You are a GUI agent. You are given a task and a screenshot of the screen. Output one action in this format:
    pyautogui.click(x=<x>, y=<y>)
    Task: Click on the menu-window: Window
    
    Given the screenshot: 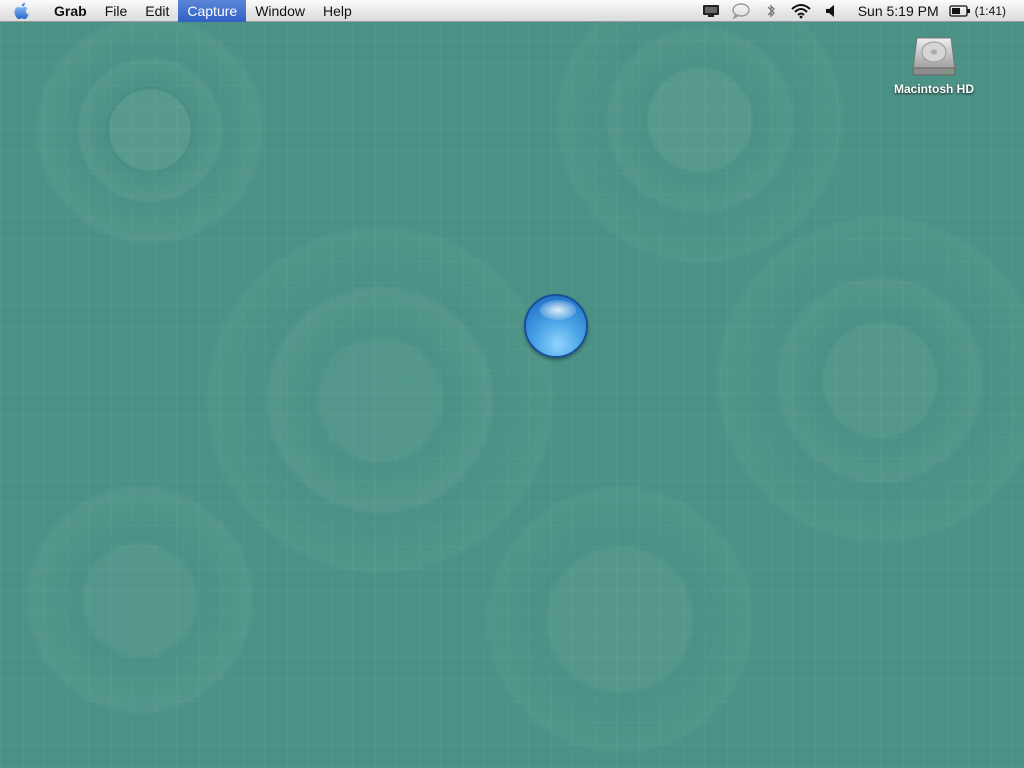 What is the action you would take?
    pyautogui.click(x=280, y=11)
    